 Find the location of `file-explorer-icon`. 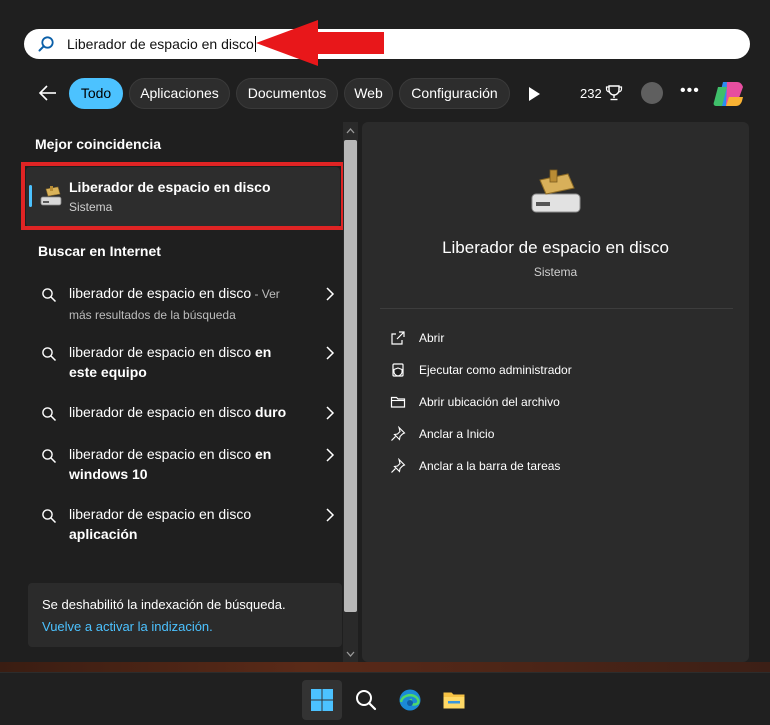

file-explorer-icon is located at coordinates (454, 700).